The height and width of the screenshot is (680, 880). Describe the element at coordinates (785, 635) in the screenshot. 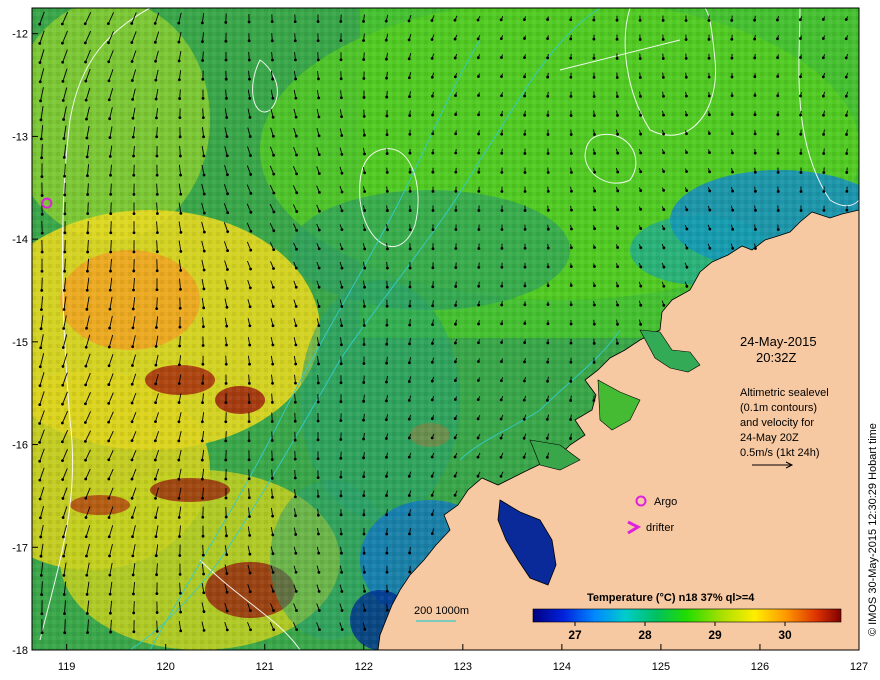

I see `colorbar-tick-label: 30` at that location.